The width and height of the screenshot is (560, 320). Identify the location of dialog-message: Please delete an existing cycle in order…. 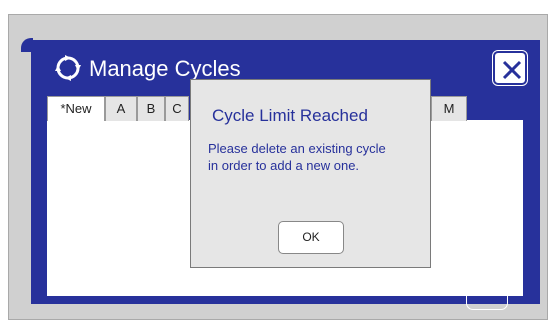
(297, 157).